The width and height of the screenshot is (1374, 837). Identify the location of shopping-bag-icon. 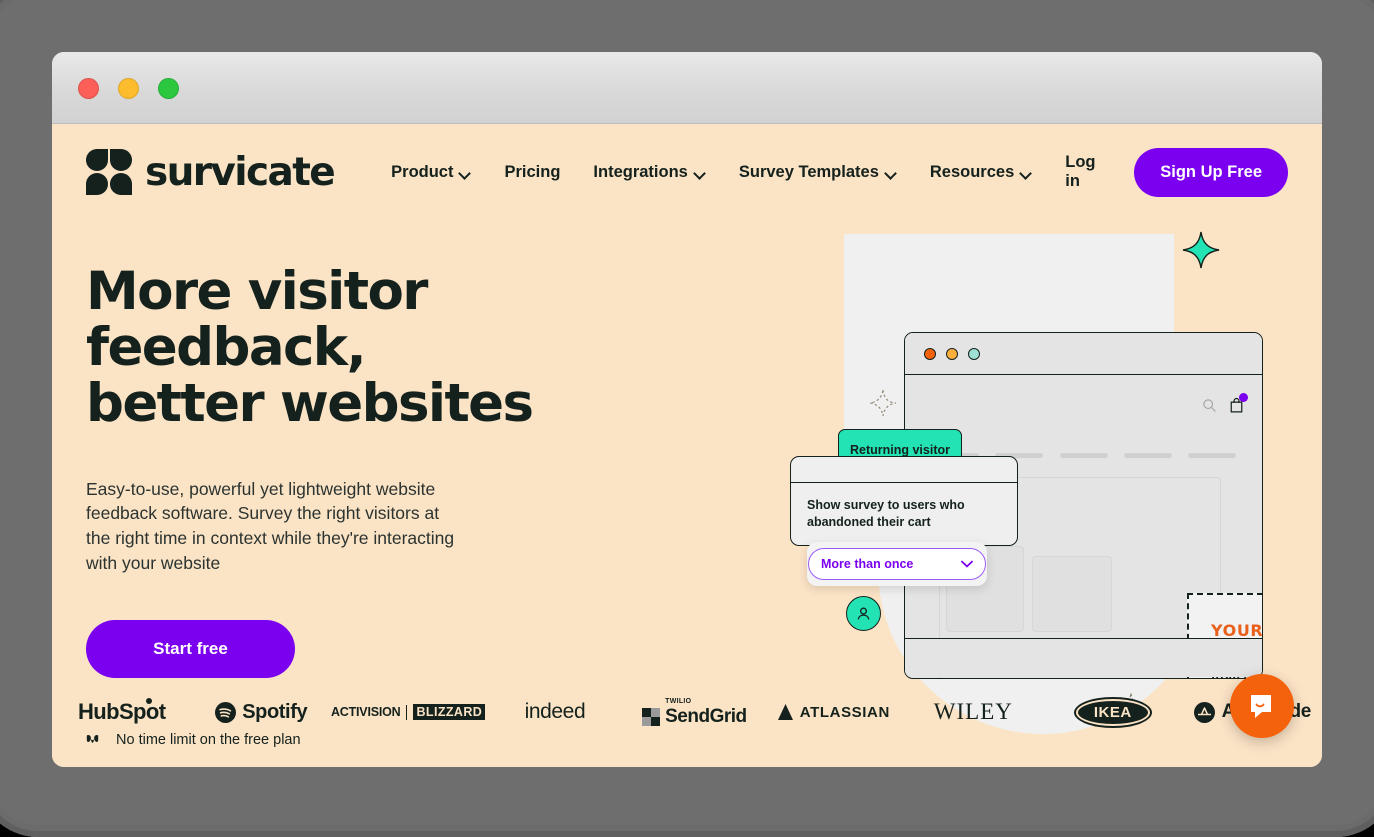
(1238, 405).